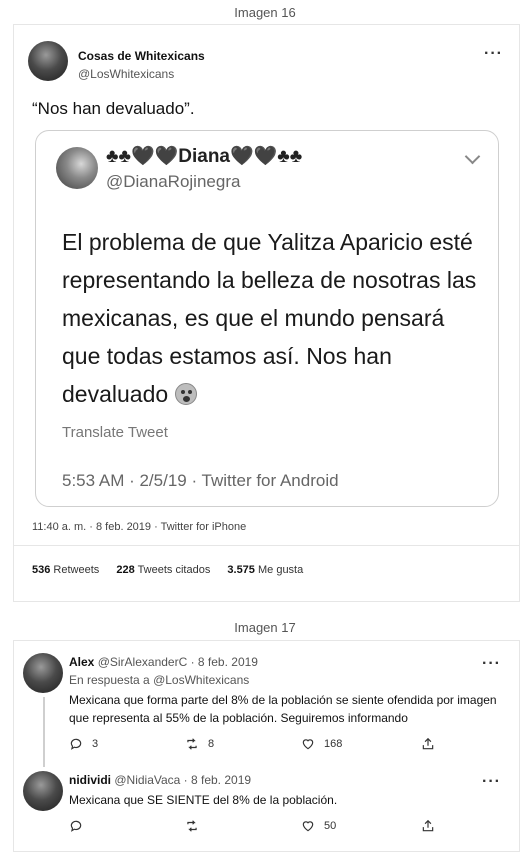  I want to click on chevron-down-icon, so click(472, 156).